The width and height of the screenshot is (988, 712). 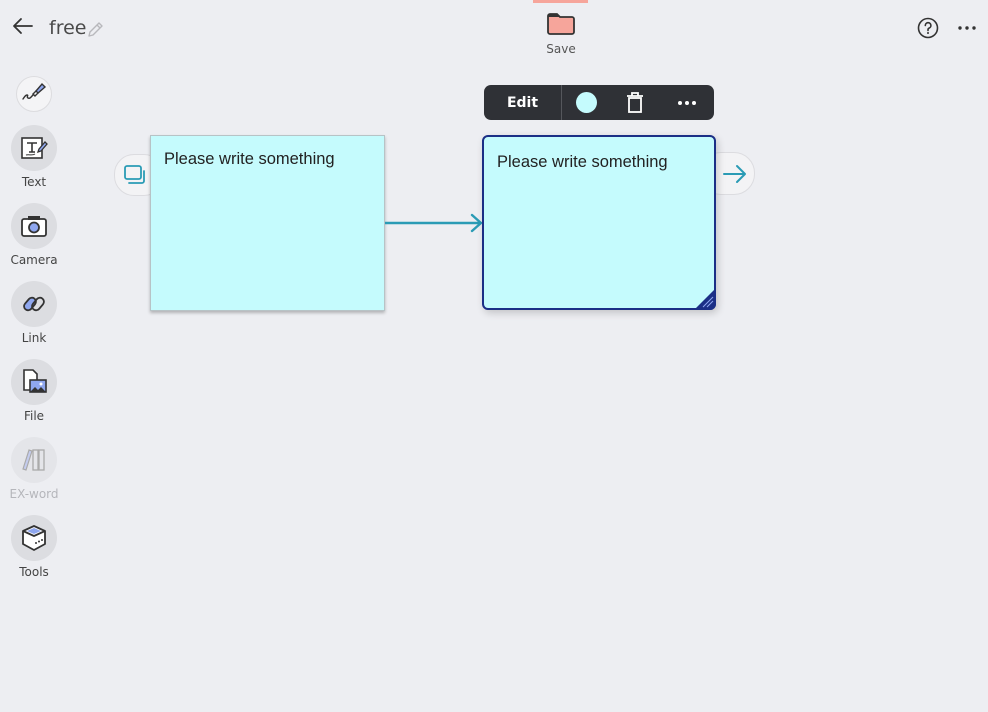 I want to click on arrow-left-icon, so click(x=23, y=26).